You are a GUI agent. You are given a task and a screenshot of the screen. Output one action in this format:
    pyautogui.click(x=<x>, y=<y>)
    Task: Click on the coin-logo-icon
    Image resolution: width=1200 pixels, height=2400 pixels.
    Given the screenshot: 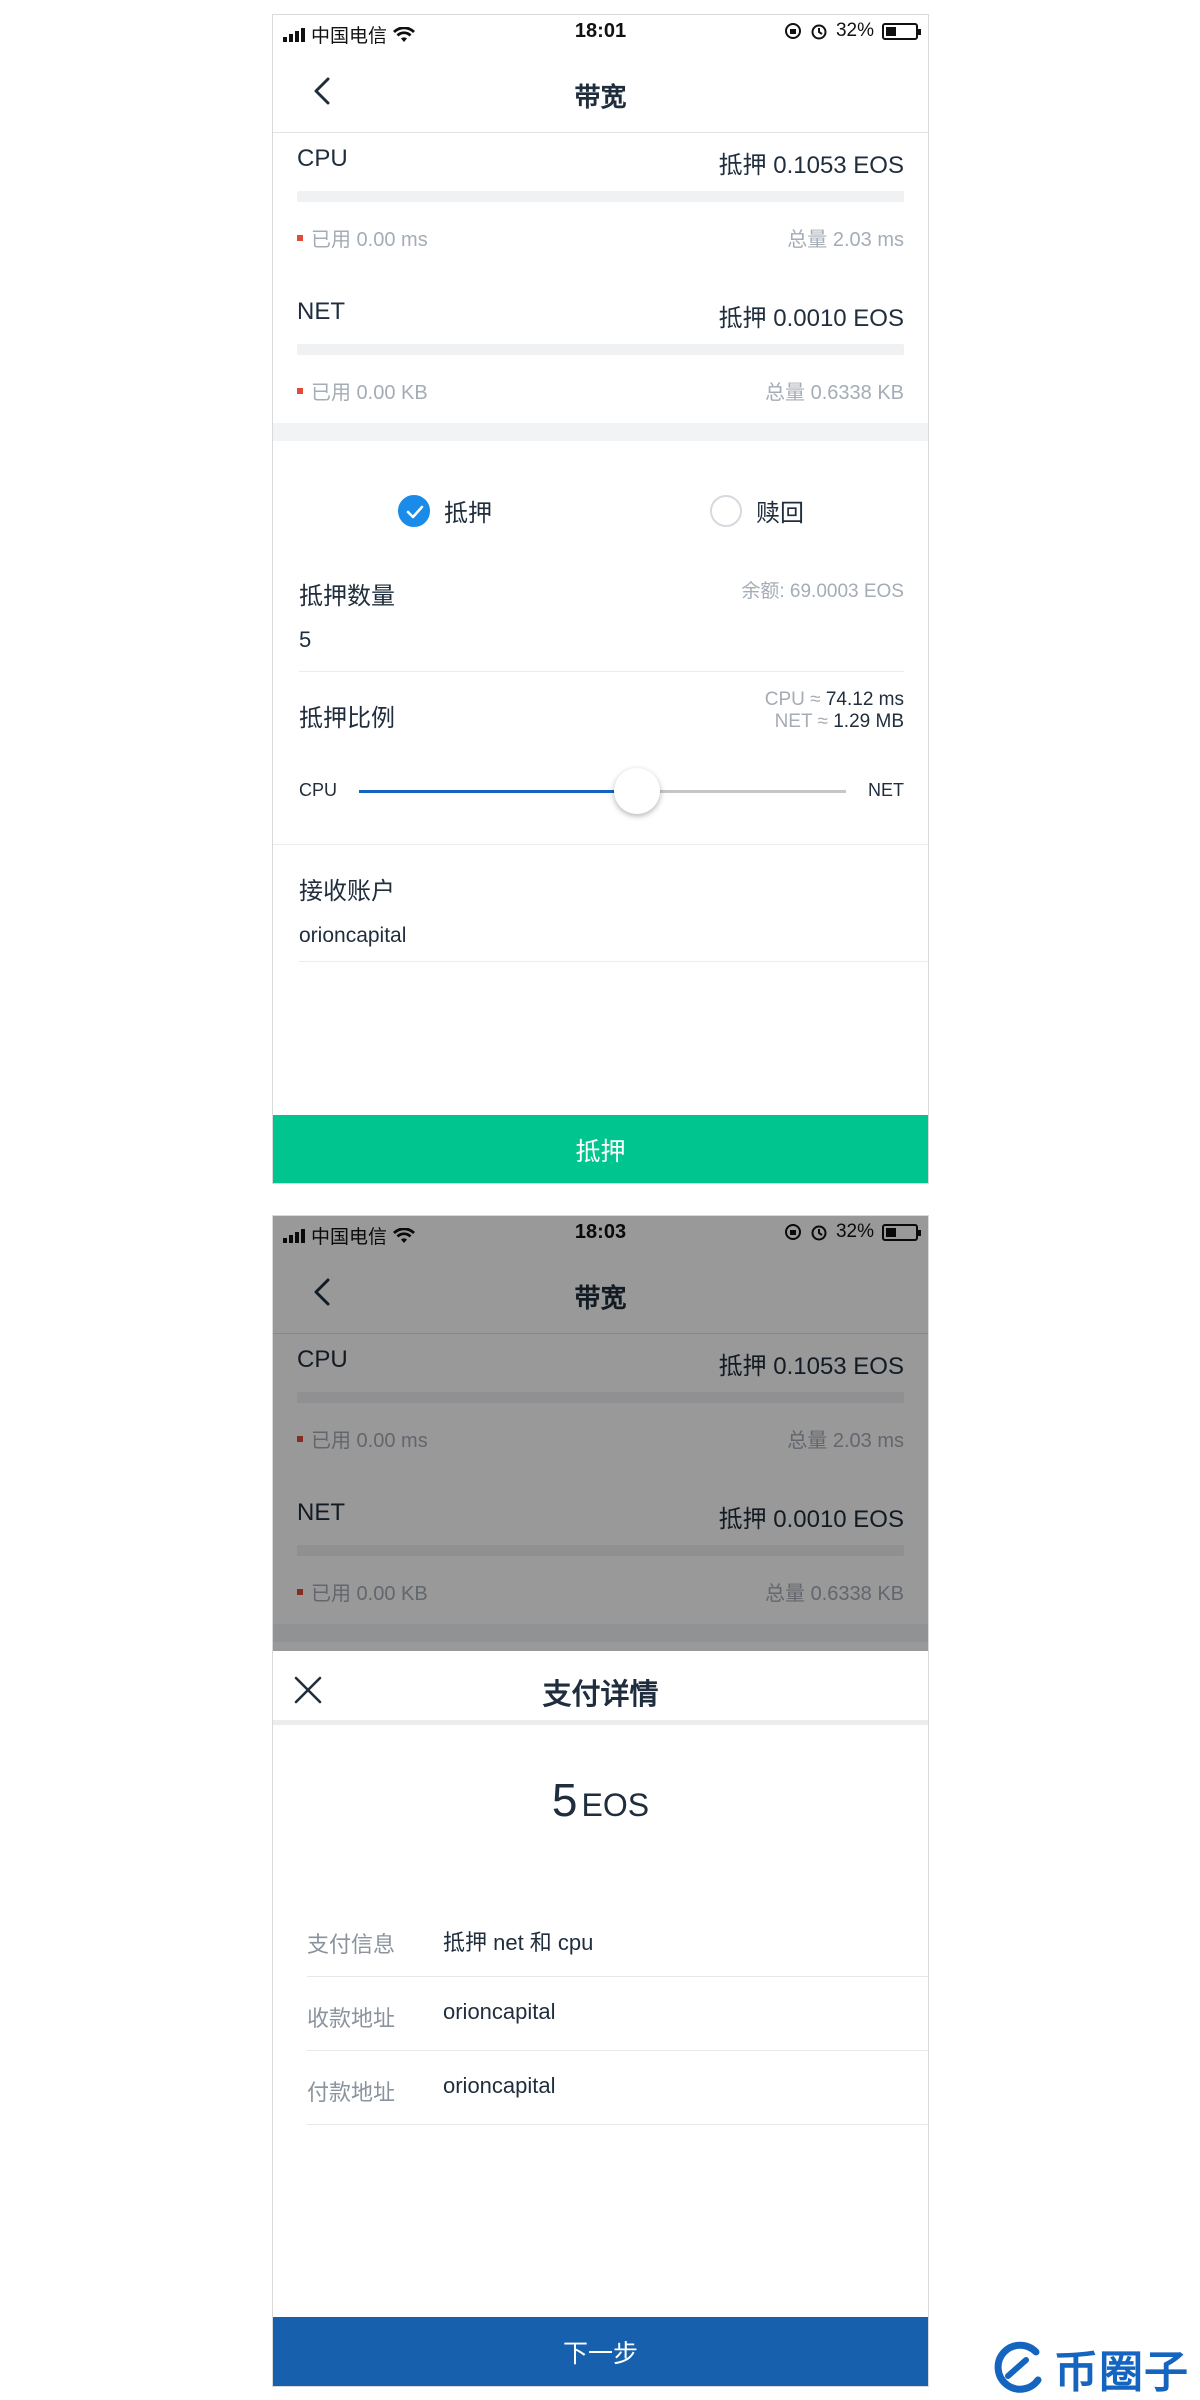 What is the action you would take?
    pyautogui.click(x=1018, y=2367)
    